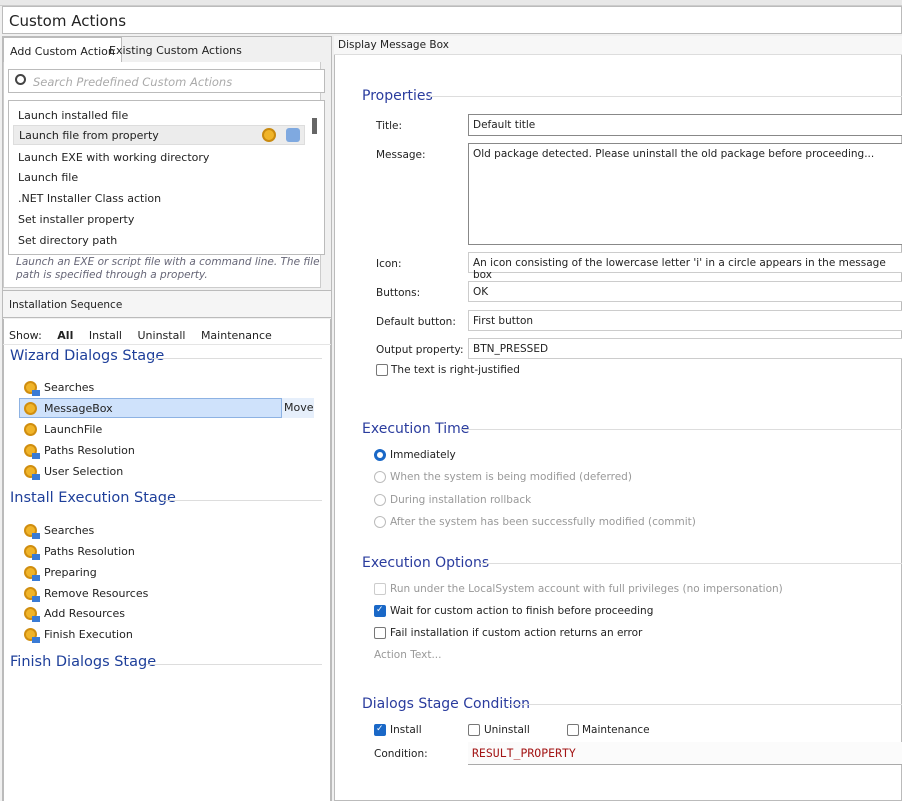 Image resolution: width=902 pixels, height=801 pixels. What do you see at coordinates (83, 662) in the screenshot?
I see `stage-heading: Finish Dialogs Stage` at bounding box center [83, 662].